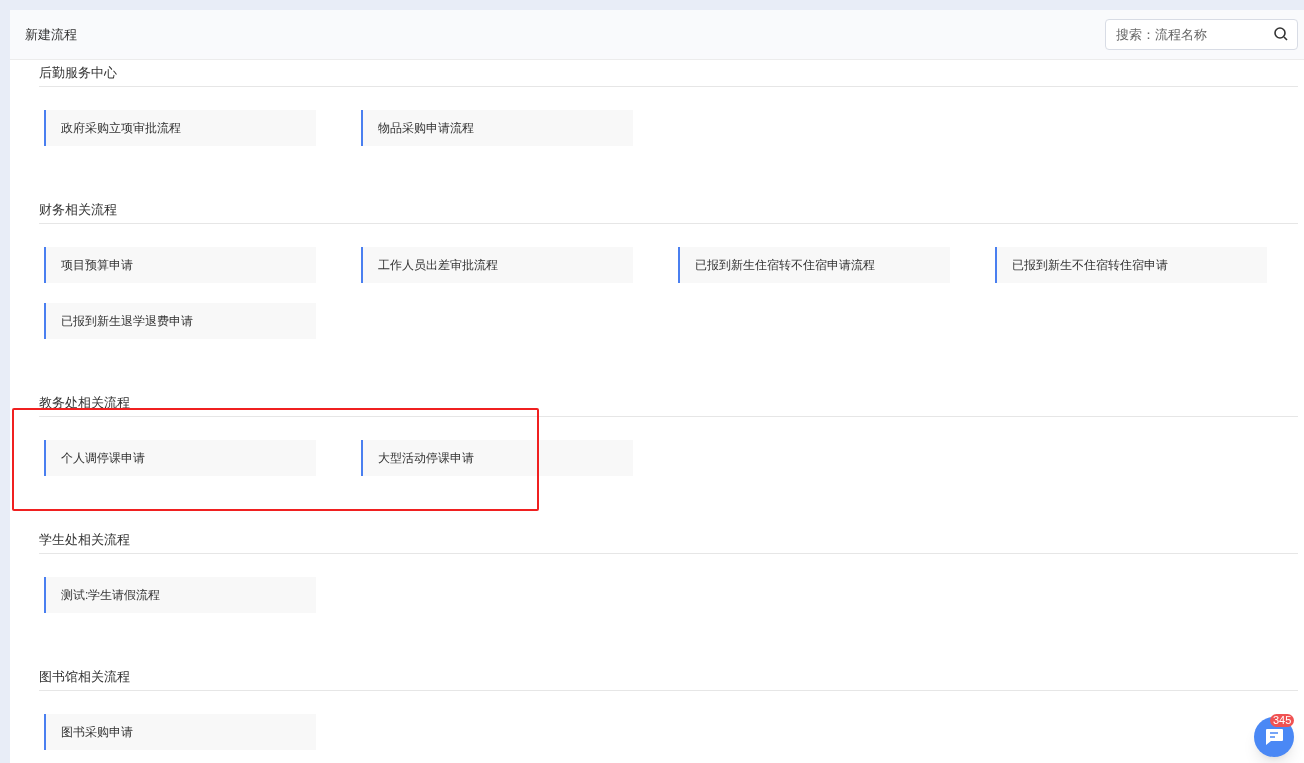 The image size is (1304, 763). What do you see at coordinates (497, 265) in the screenshot?
I see `process-item: 工作人员出差审批流程` at bounding box center [497, 265].